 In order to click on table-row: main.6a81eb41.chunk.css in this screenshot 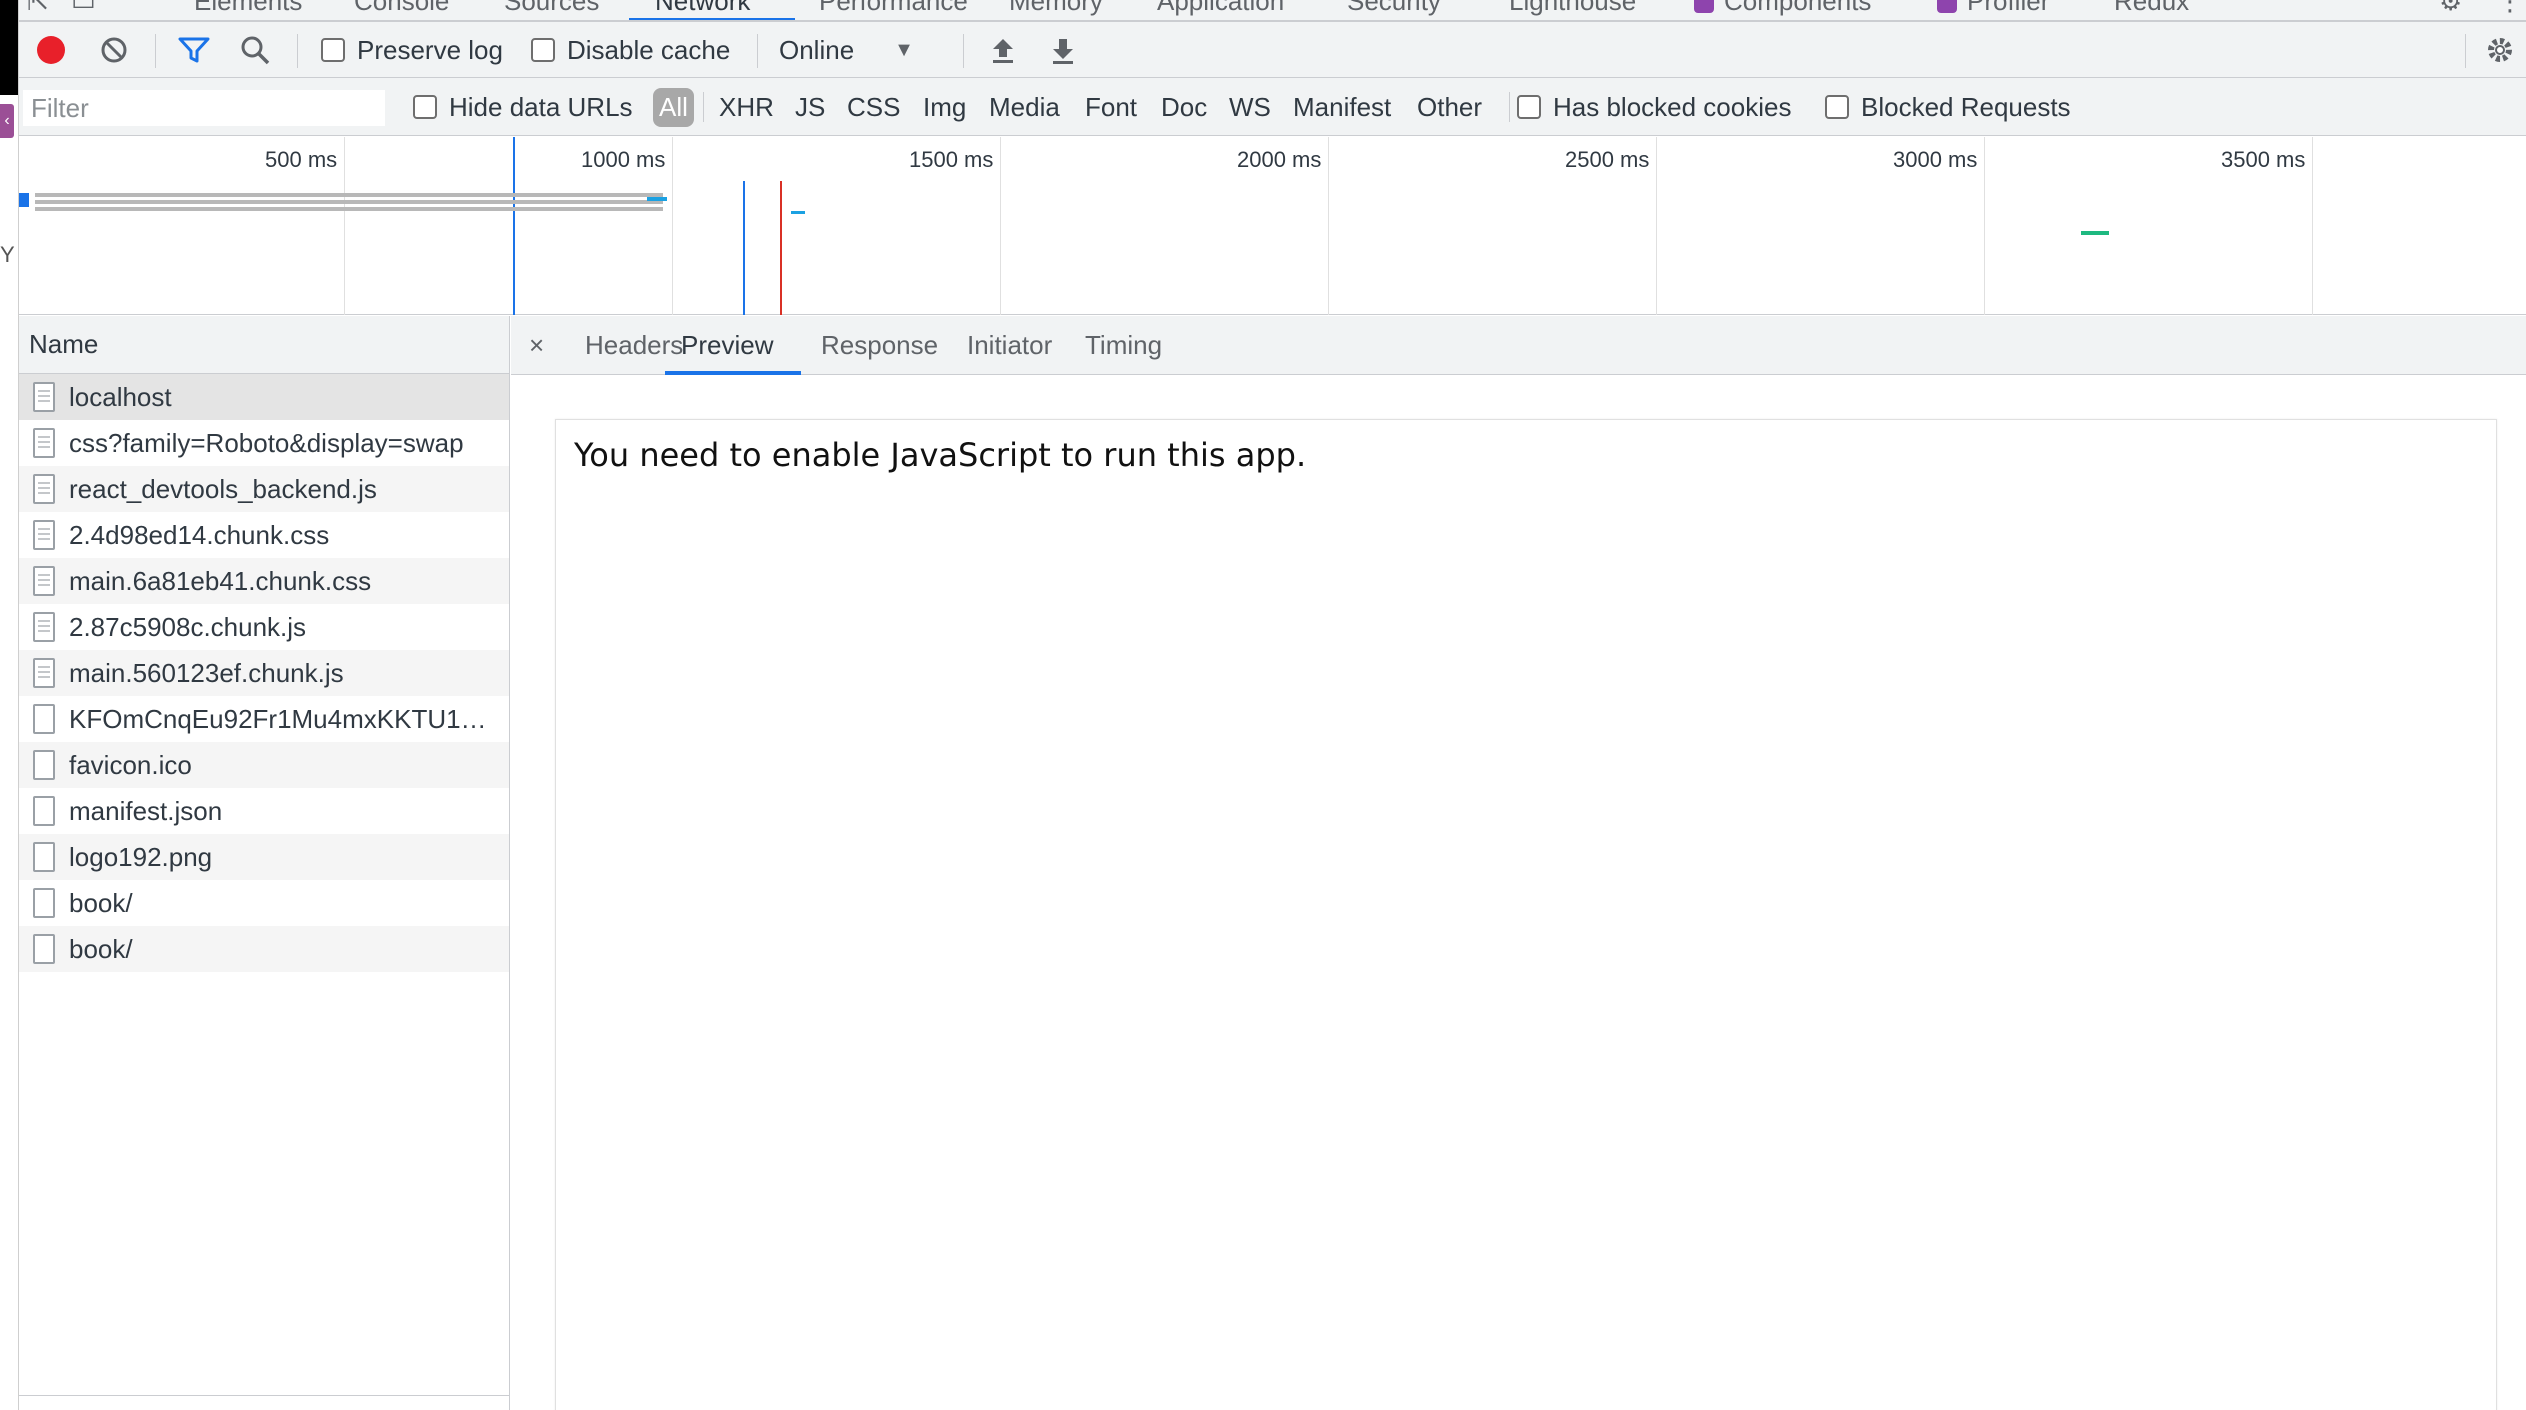, I will do `click(264, 581)`.